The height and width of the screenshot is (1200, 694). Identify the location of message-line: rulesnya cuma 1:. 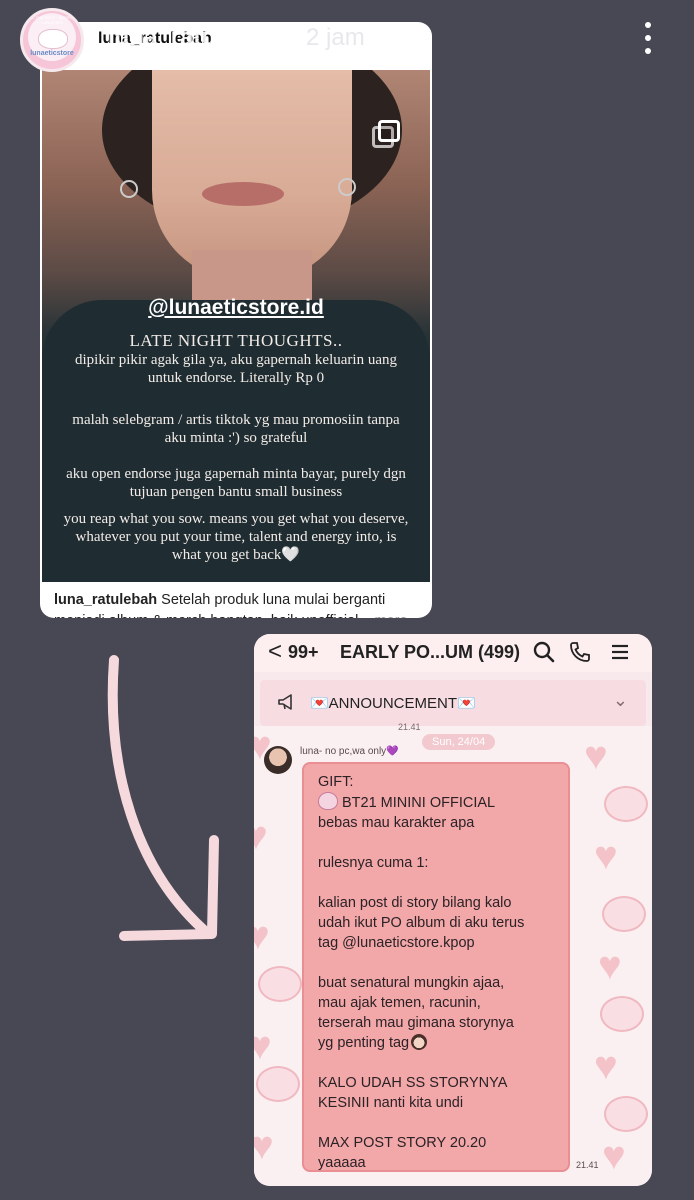
(373, 863).